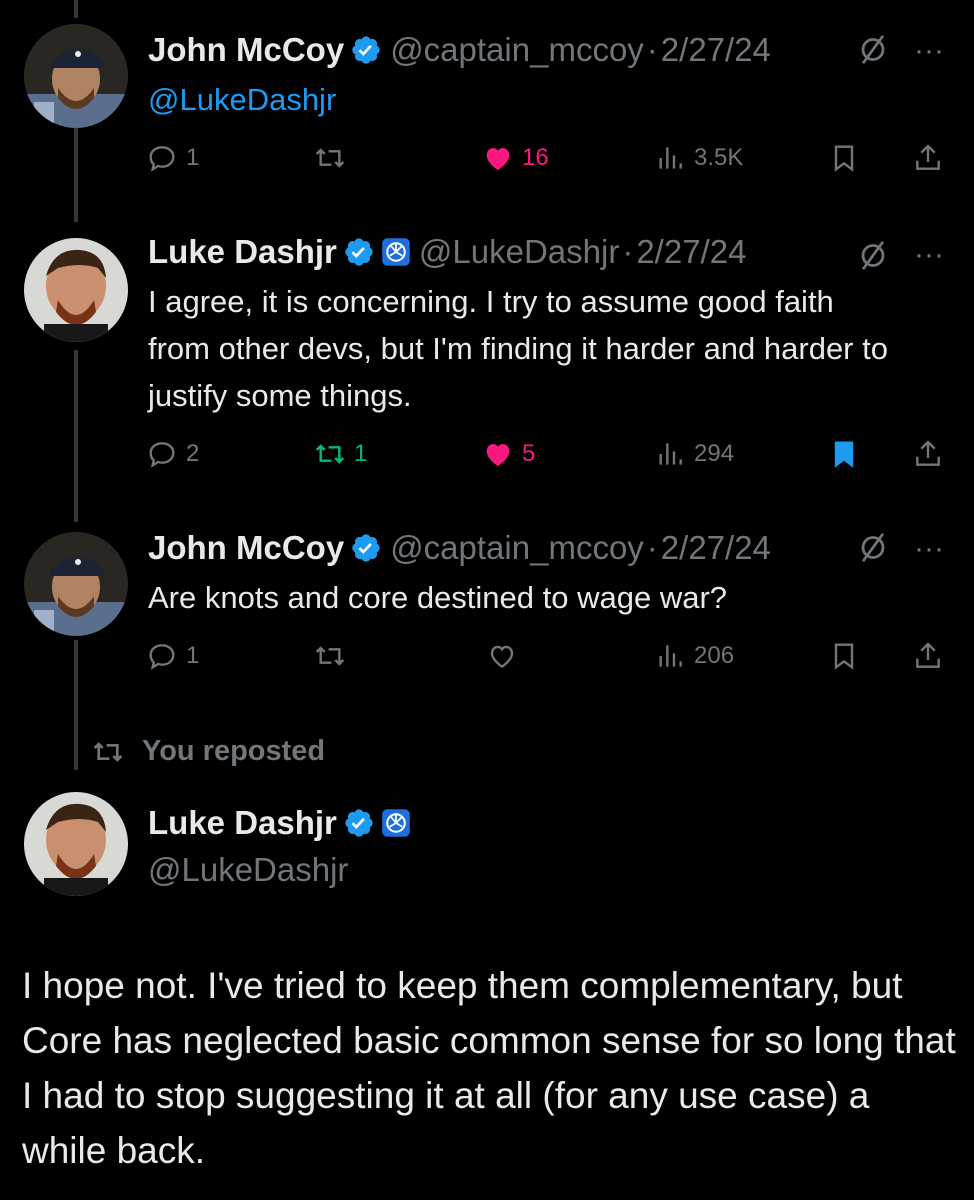 This screenshot has width=974, height=1200. Describe the element at coordinates (234, 751) in the screenshot. I see `repost-banner-label: You reposted` at that location.